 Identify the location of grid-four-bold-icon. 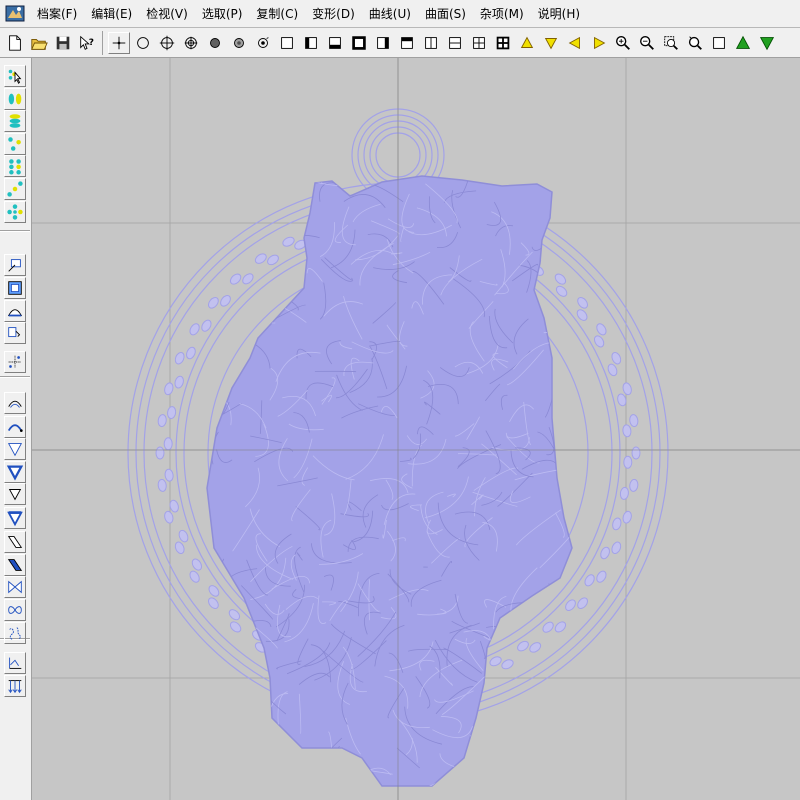
(503, 42).